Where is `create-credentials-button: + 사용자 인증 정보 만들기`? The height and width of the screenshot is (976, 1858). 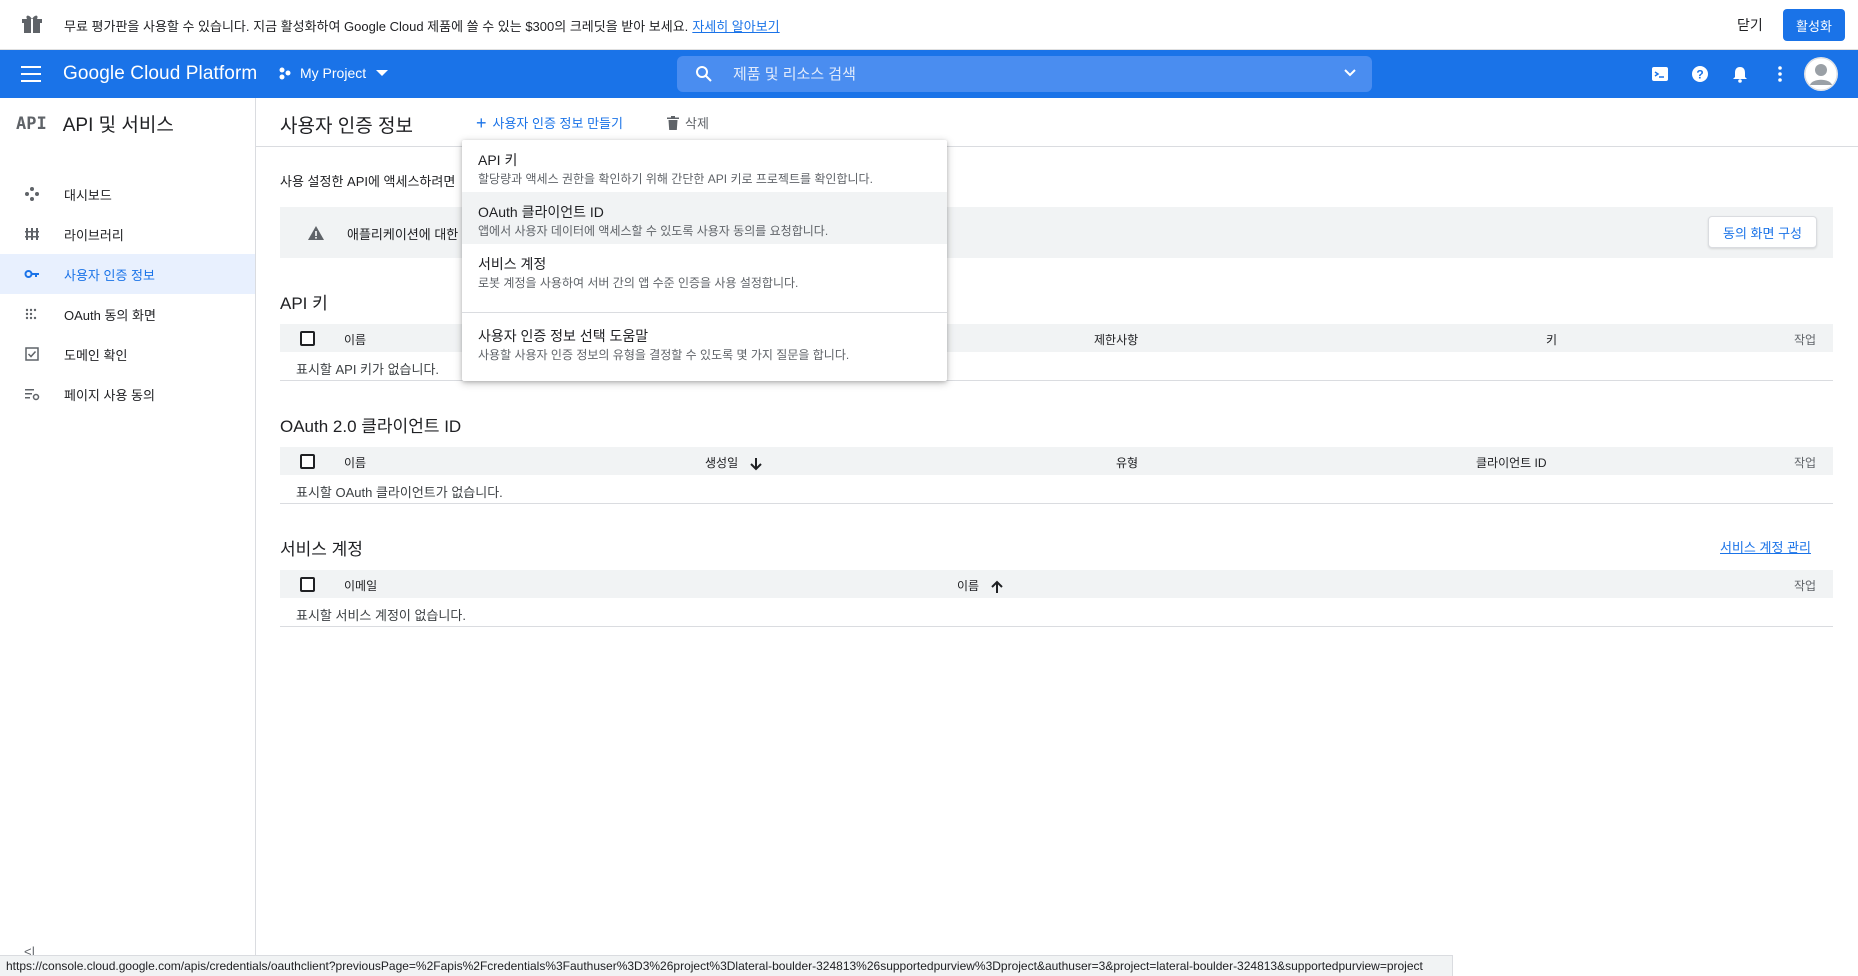 create-credentials-button: + 사용자 인증 정보 만들기 is located at coordinates (549, 122).